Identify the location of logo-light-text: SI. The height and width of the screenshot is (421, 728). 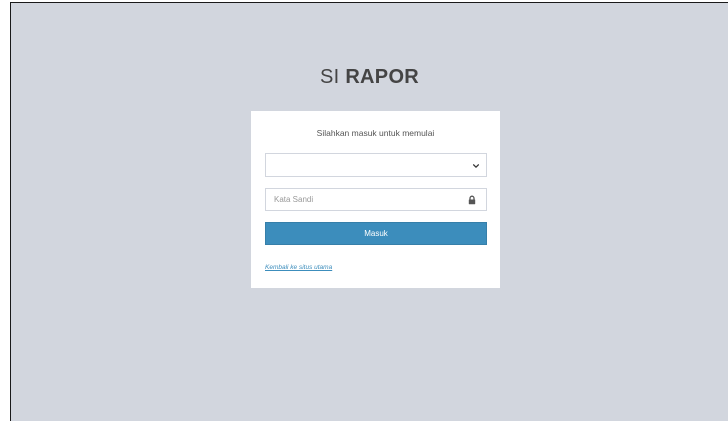
(332, 77).